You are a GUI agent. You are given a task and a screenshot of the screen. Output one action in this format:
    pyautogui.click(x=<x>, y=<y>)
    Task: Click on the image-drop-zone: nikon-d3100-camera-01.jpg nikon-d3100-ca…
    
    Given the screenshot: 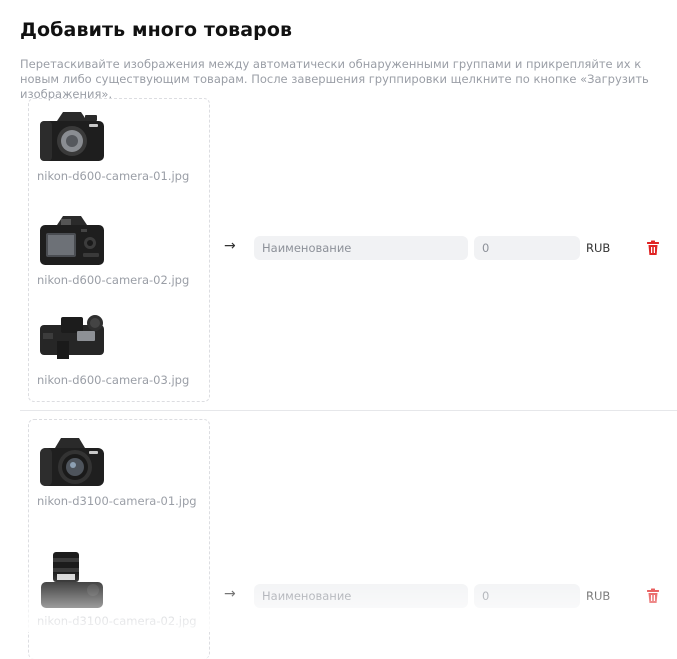 What is the action you would take?
    pyautogui.click(x=119, y=539)
    